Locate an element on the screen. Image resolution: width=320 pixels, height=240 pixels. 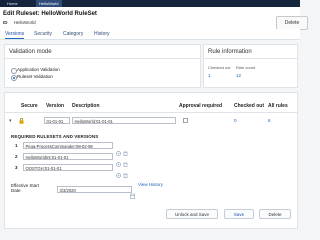
ruleset-validation-label: Ruleset Validation is located at coordinates (35, 76).